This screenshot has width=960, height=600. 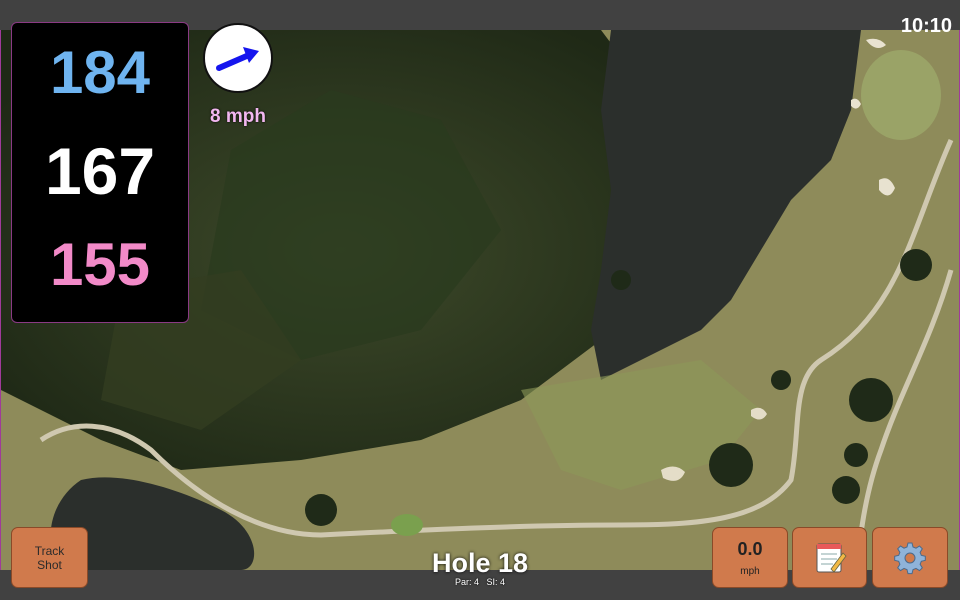 What do you see at coordinates (901, 95) in the screenshot?
I see `green-top` at bounding box center [901, 95].